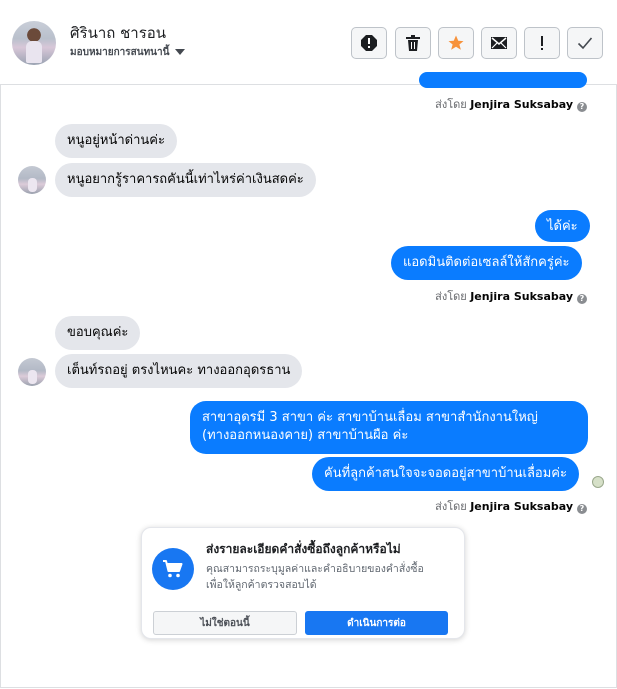 This screenshot has height=689, width=617. I want to click on message-incoming: ขอบคุณค่ะ, so click(98, 333).